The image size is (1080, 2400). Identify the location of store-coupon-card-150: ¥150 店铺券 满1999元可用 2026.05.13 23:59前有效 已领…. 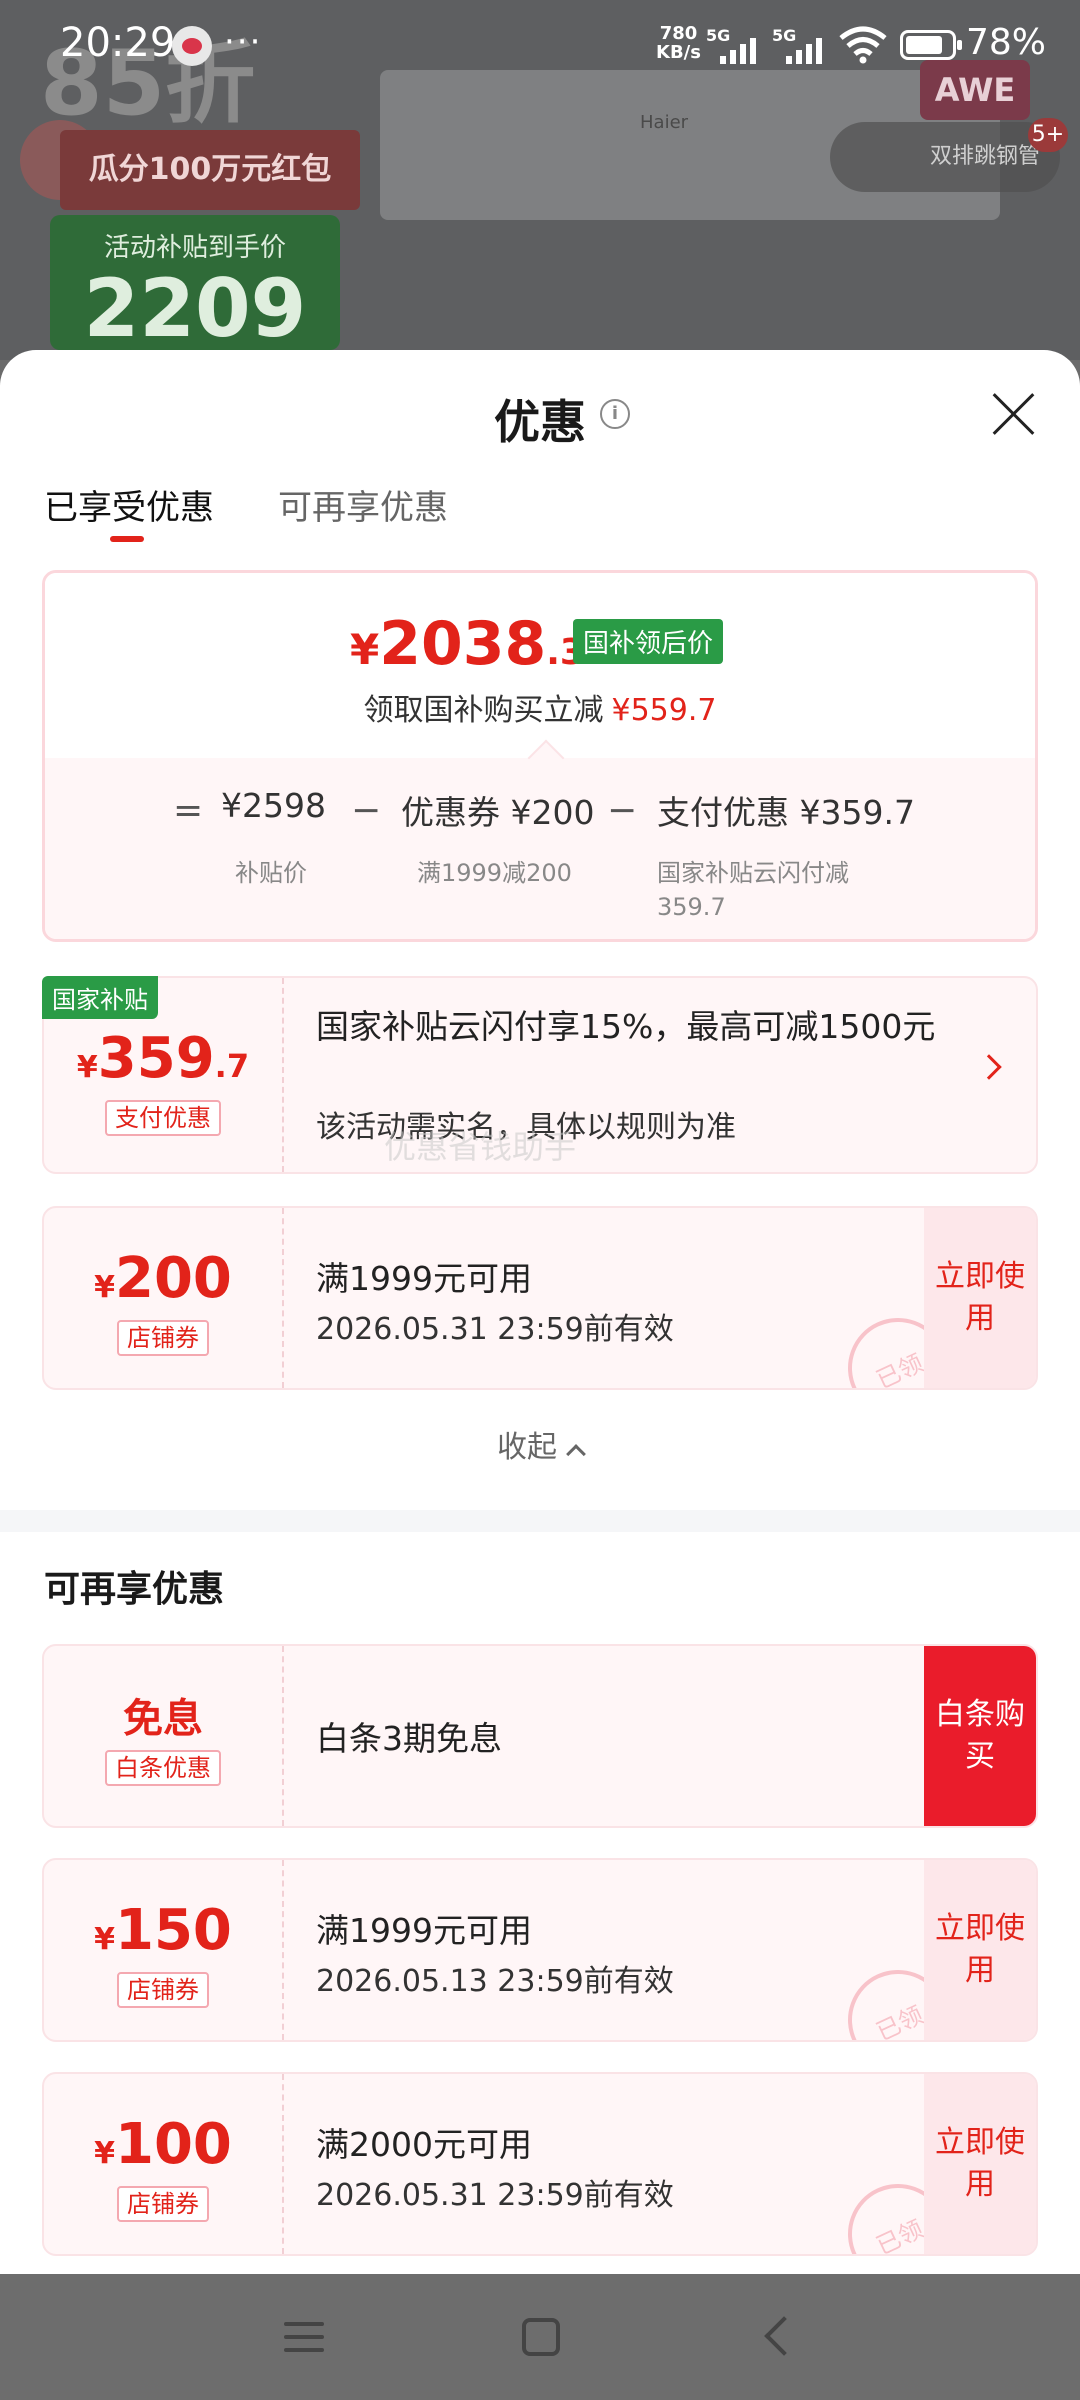
(540, 1950).